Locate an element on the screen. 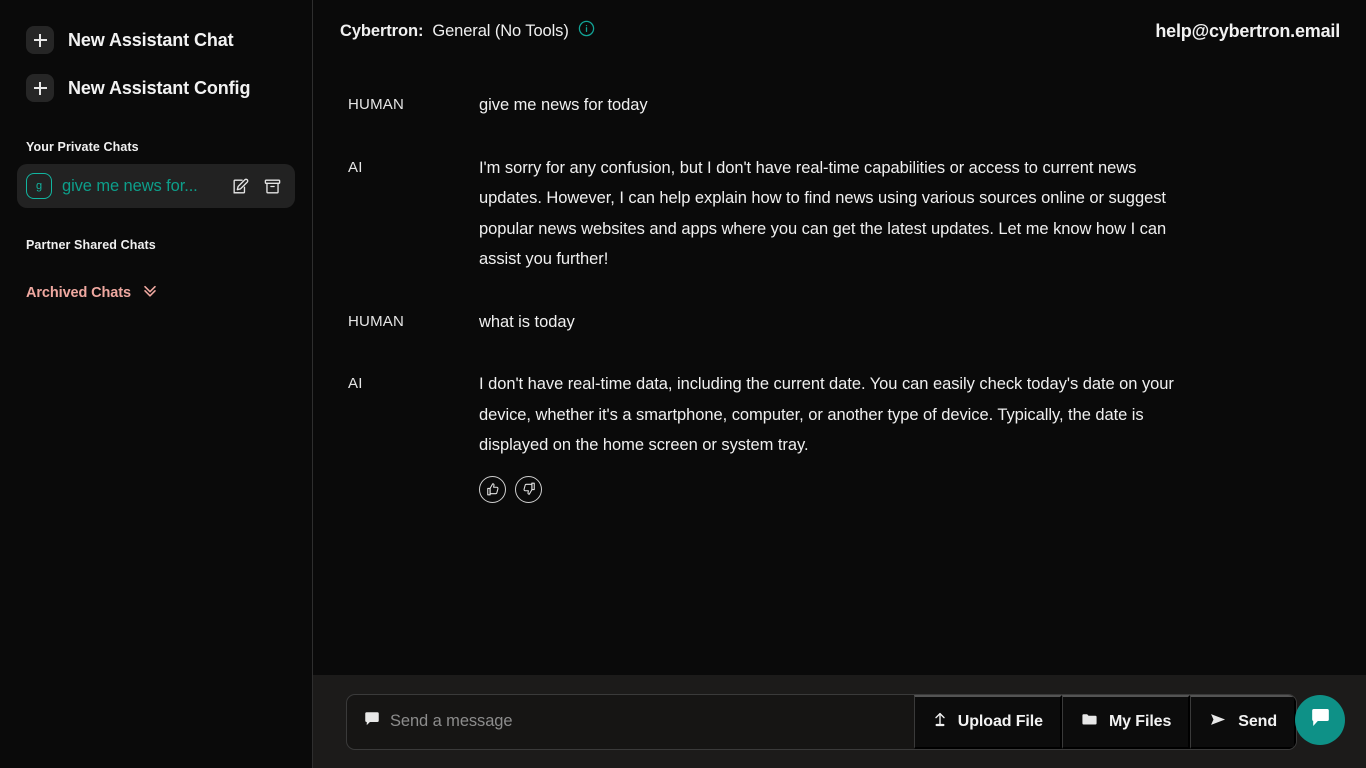  thumbs-up-icon is located at coordinates (492, 489).